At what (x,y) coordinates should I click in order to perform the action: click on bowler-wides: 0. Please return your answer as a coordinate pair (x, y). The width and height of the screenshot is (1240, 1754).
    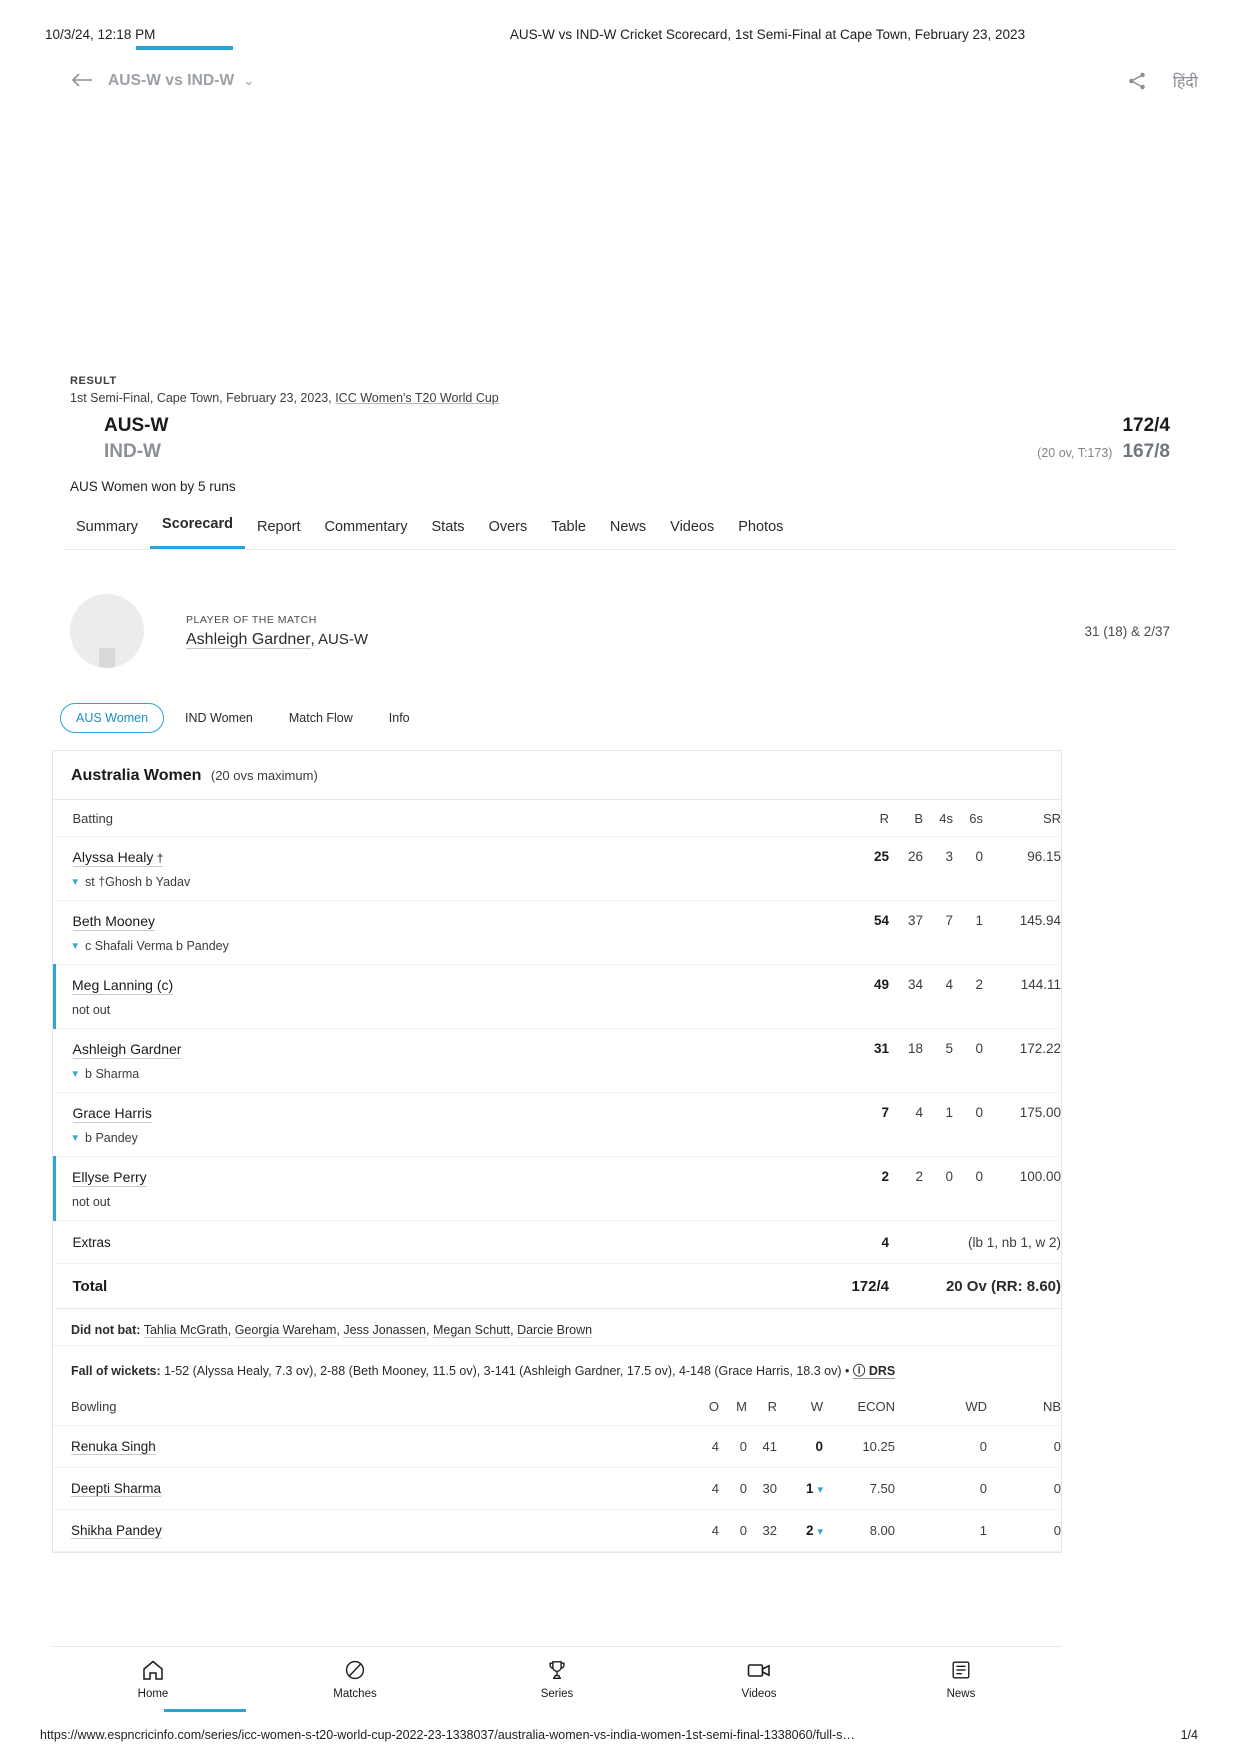
    Looking at the image, I should click on (941, 1488).